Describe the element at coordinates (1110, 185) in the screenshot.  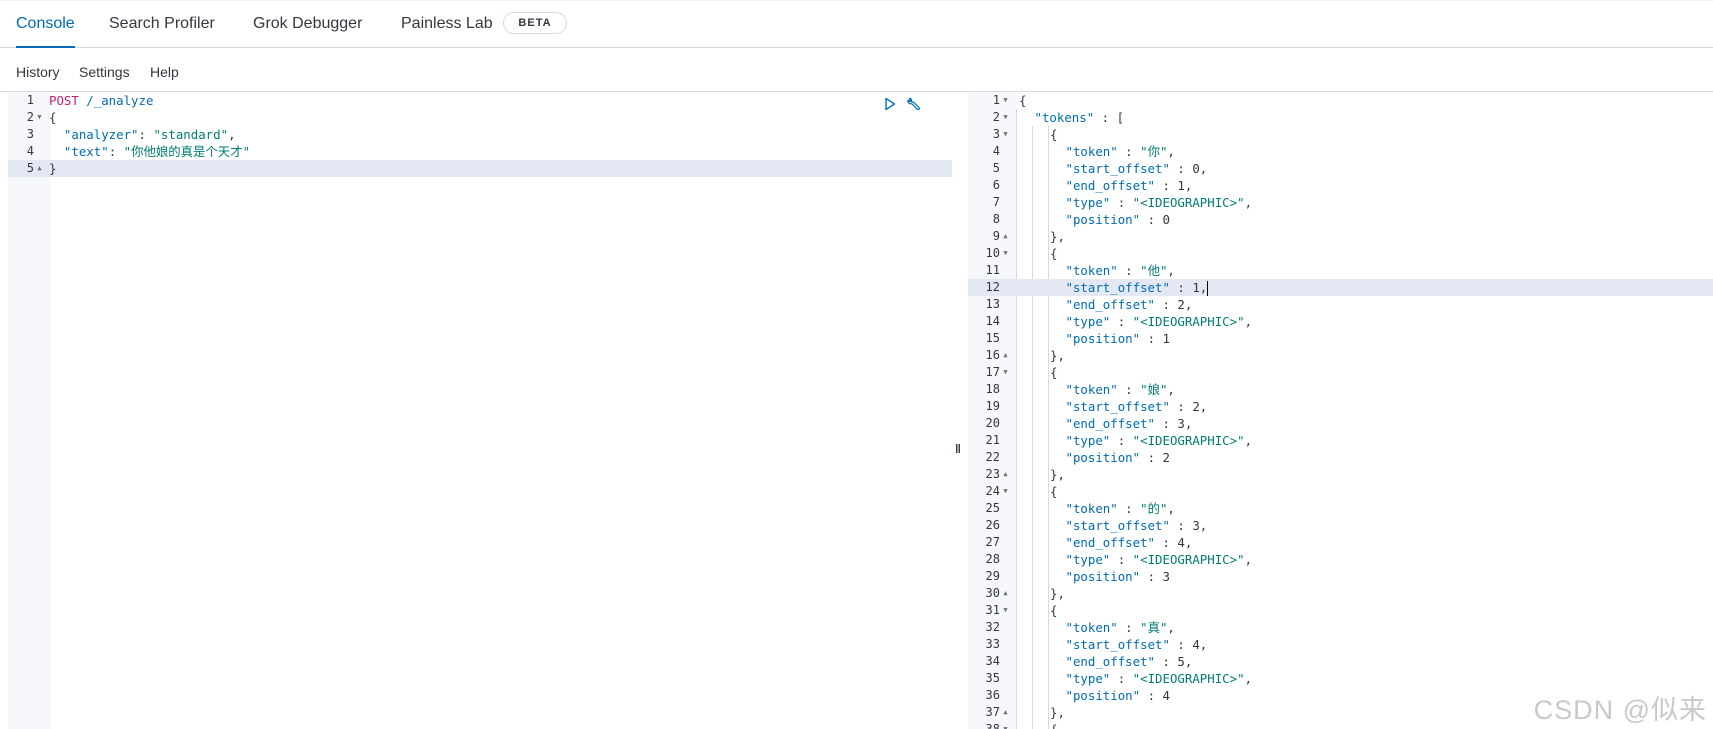
I see `json-key: "end_offset"` at that location.